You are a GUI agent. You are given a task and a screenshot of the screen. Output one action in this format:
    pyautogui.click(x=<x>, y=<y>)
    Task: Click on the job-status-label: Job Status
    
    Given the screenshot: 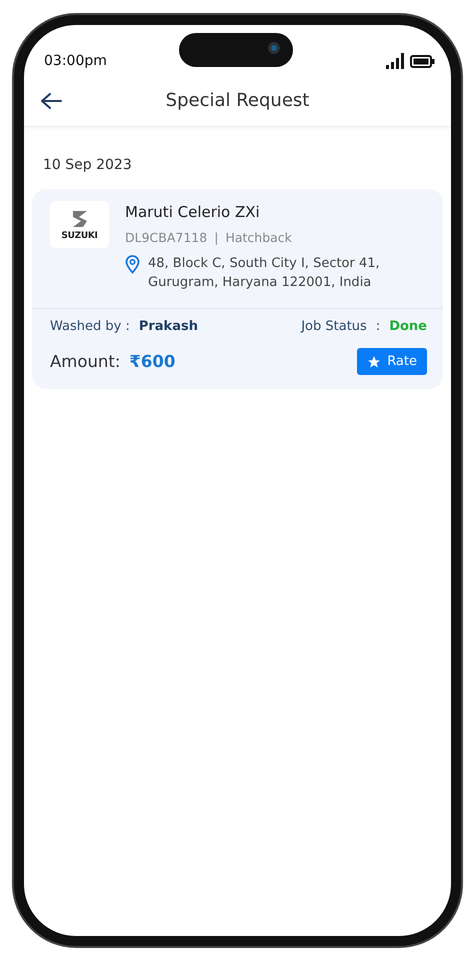 What is the action you would take?
    pyautogui.click(x=334, y=326)
    